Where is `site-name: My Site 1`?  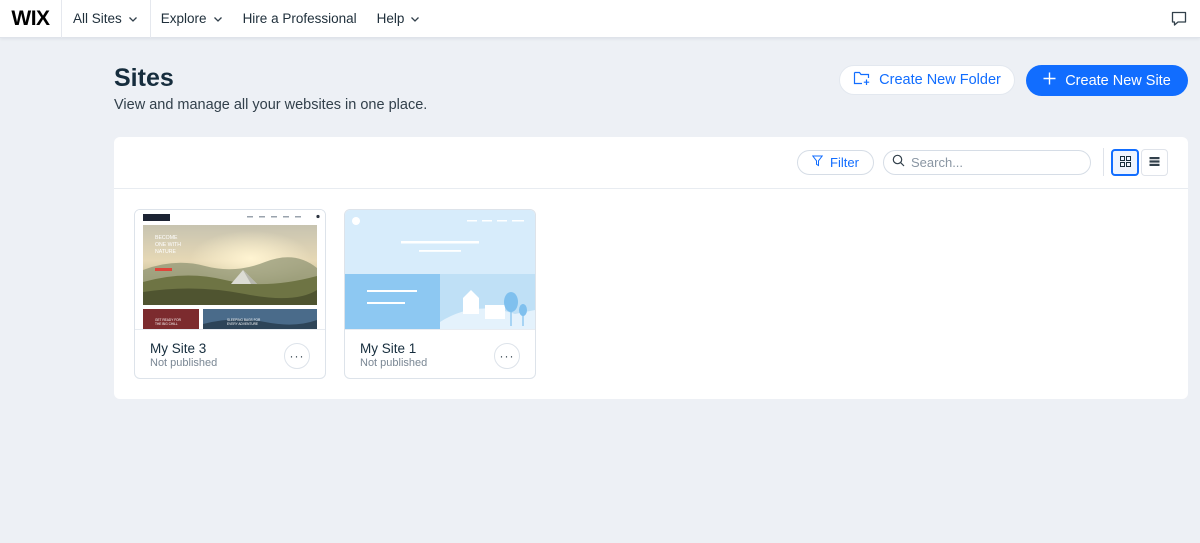
site-name: My Site 1 is located at coordinates (388, 348).